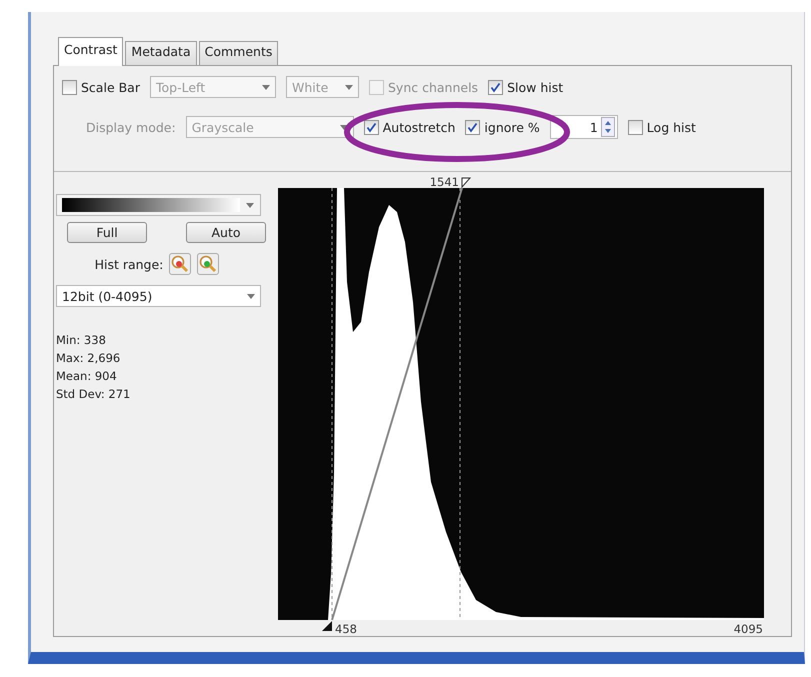  Describe the element at coordinates (346, 629) in the screenshot. I see `min-value: 458` at that location.